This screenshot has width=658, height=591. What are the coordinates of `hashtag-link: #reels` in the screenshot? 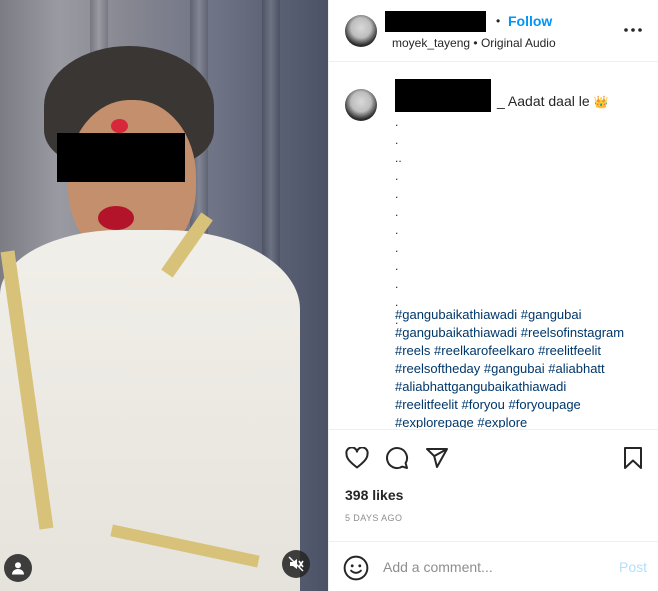 It's located at (412, 350).